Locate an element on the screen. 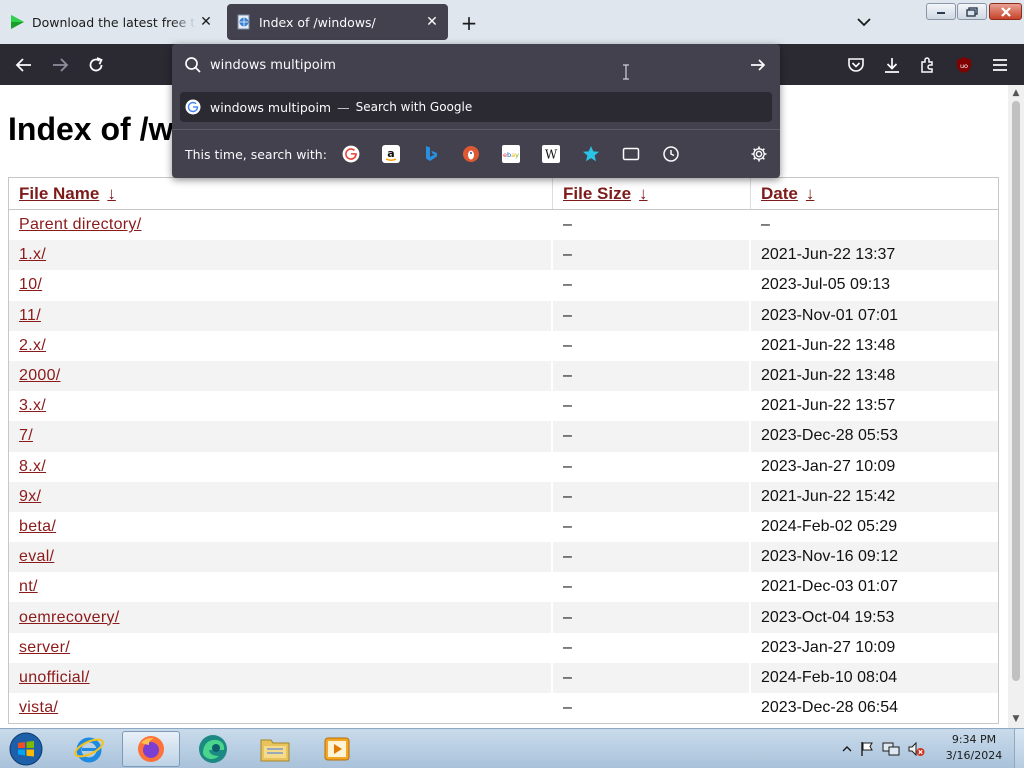  system-tray is located at coordinates (883, 749).